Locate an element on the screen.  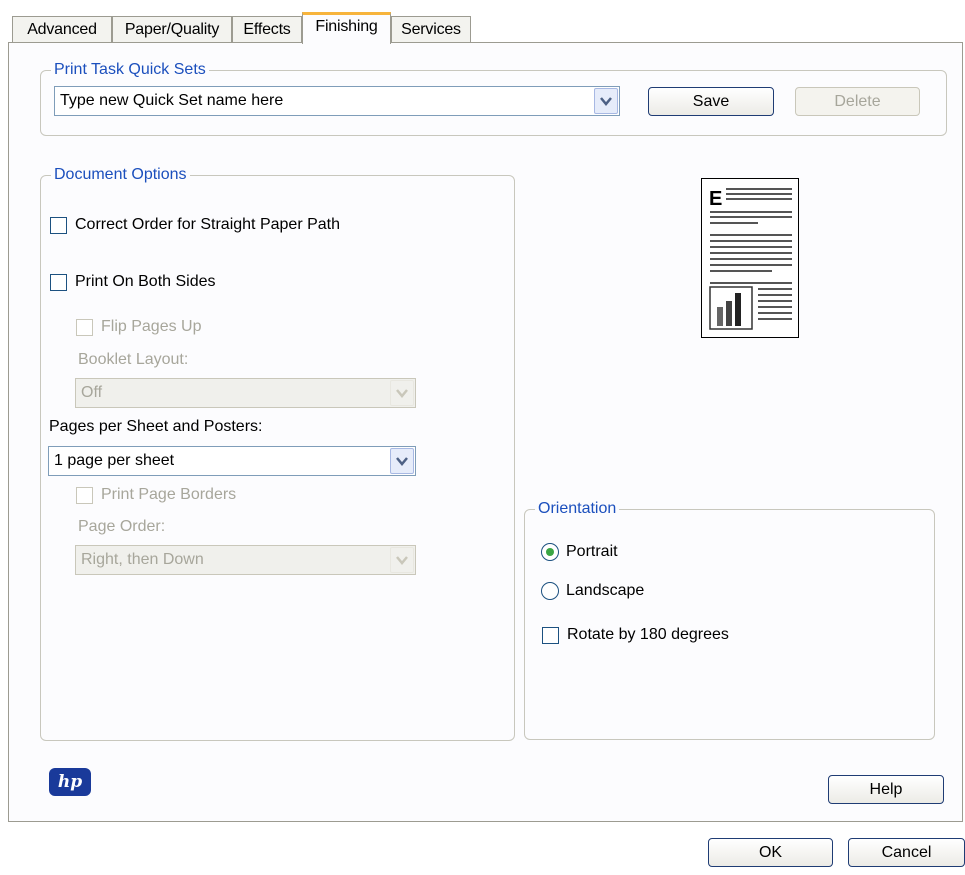
portrait-radio: Portrait is located at coordinates (579, 552).